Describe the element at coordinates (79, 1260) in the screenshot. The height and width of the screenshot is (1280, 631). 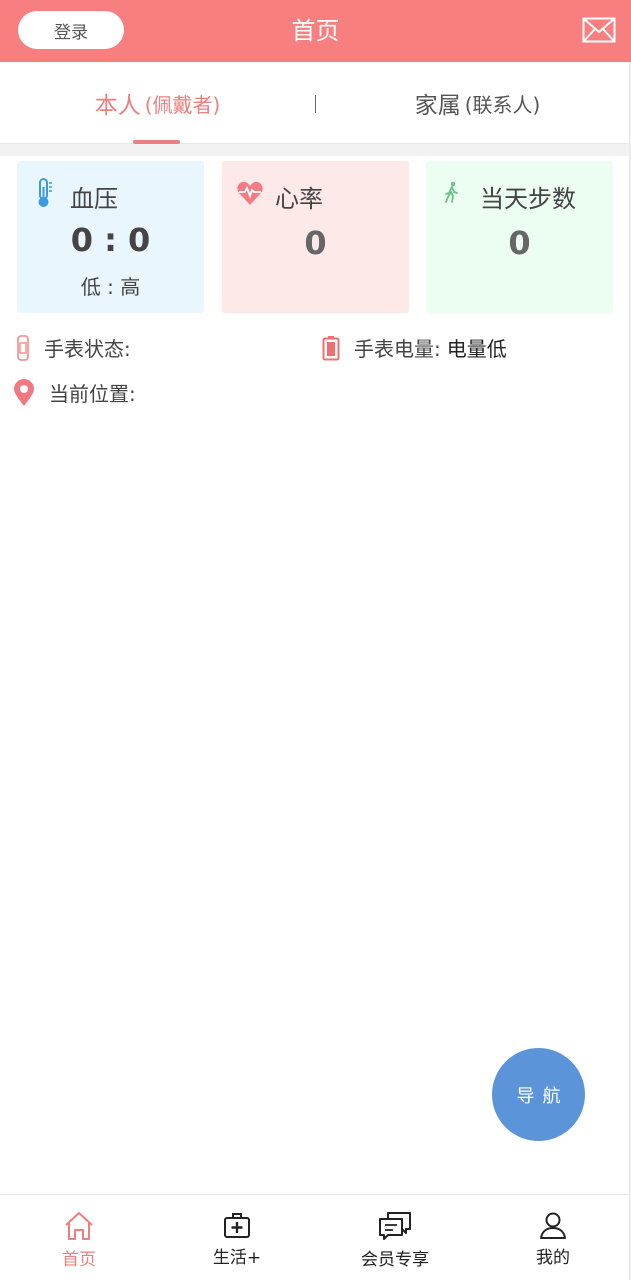
I see `bottom-nav-home-label: 首页` at that location.